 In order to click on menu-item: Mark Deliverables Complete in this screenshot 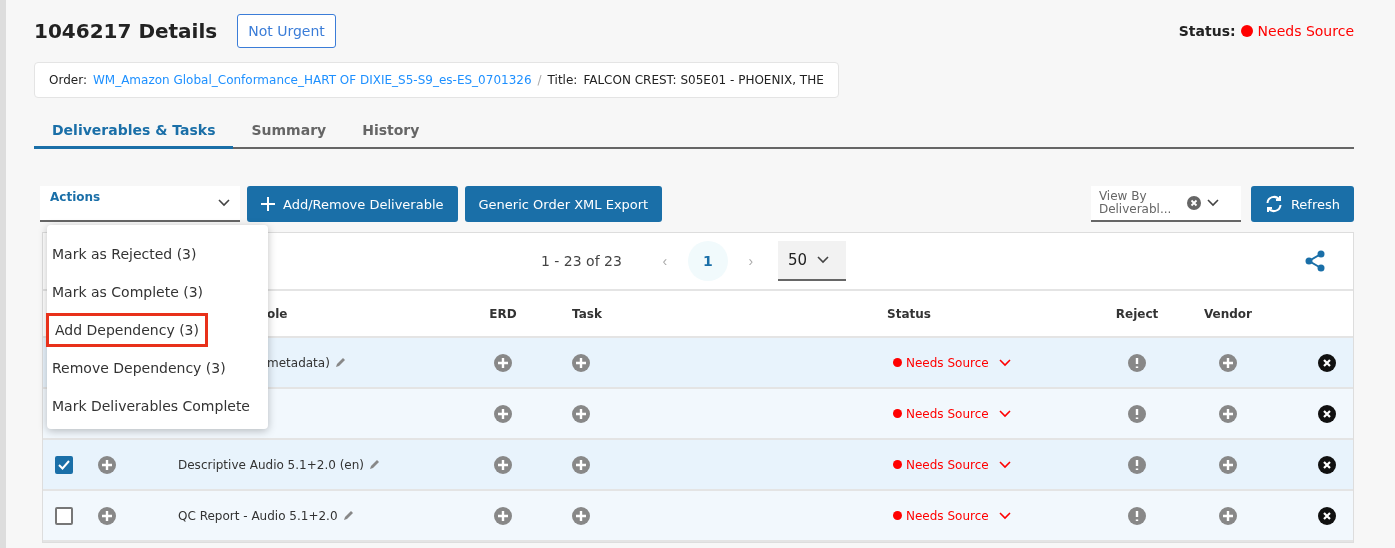, I will do `click(151, 406)`.